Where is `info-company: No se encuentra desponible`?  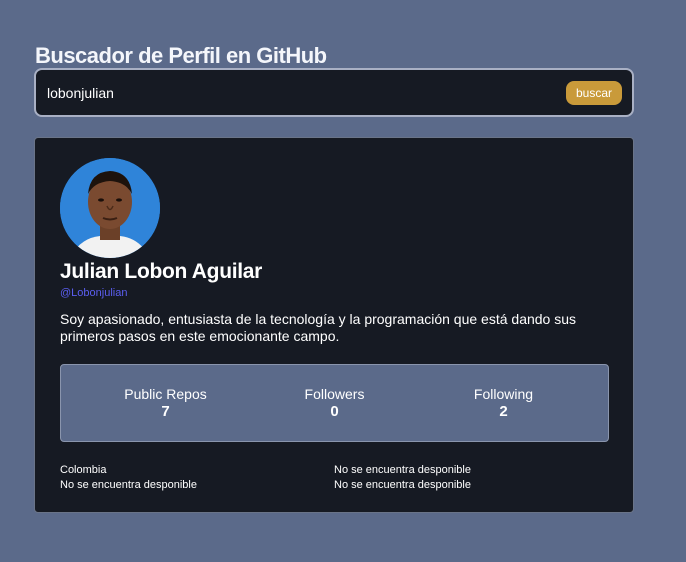
info-company: No se encuentra desponible is located at coordinates (402, 485).